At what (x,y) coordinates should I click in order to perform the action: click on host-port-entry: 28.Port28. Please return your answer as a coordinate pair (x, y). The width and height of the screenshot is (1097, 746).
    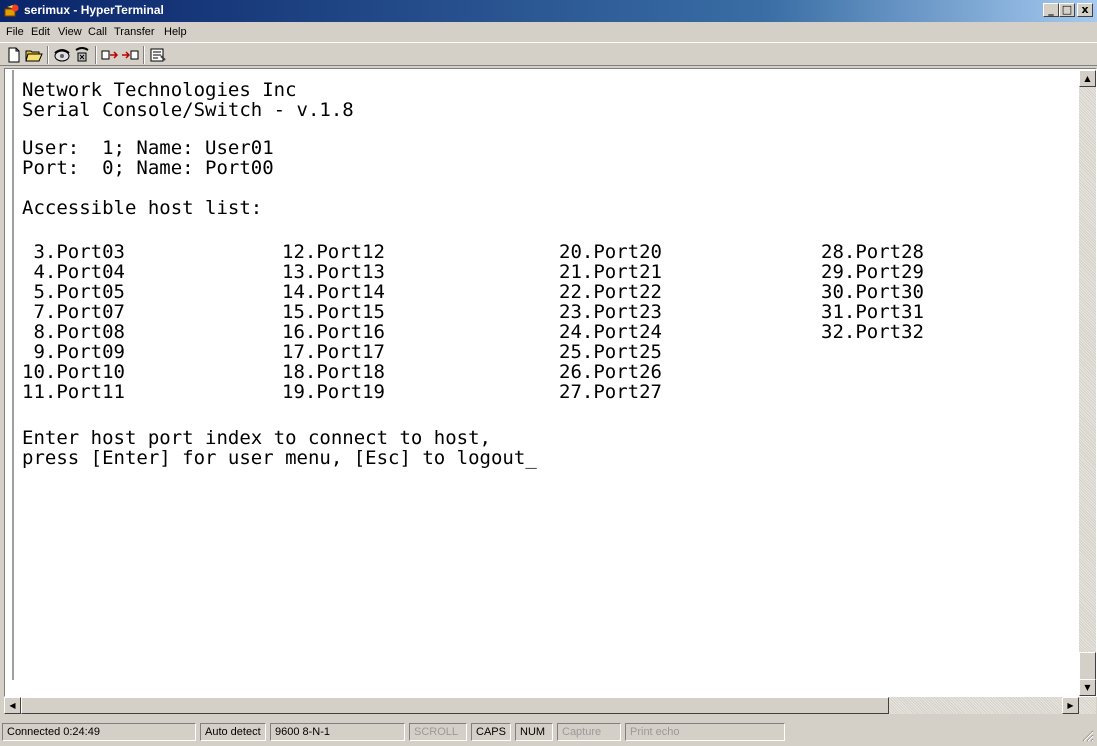
    Looking at the image, I should click on (872, 252).